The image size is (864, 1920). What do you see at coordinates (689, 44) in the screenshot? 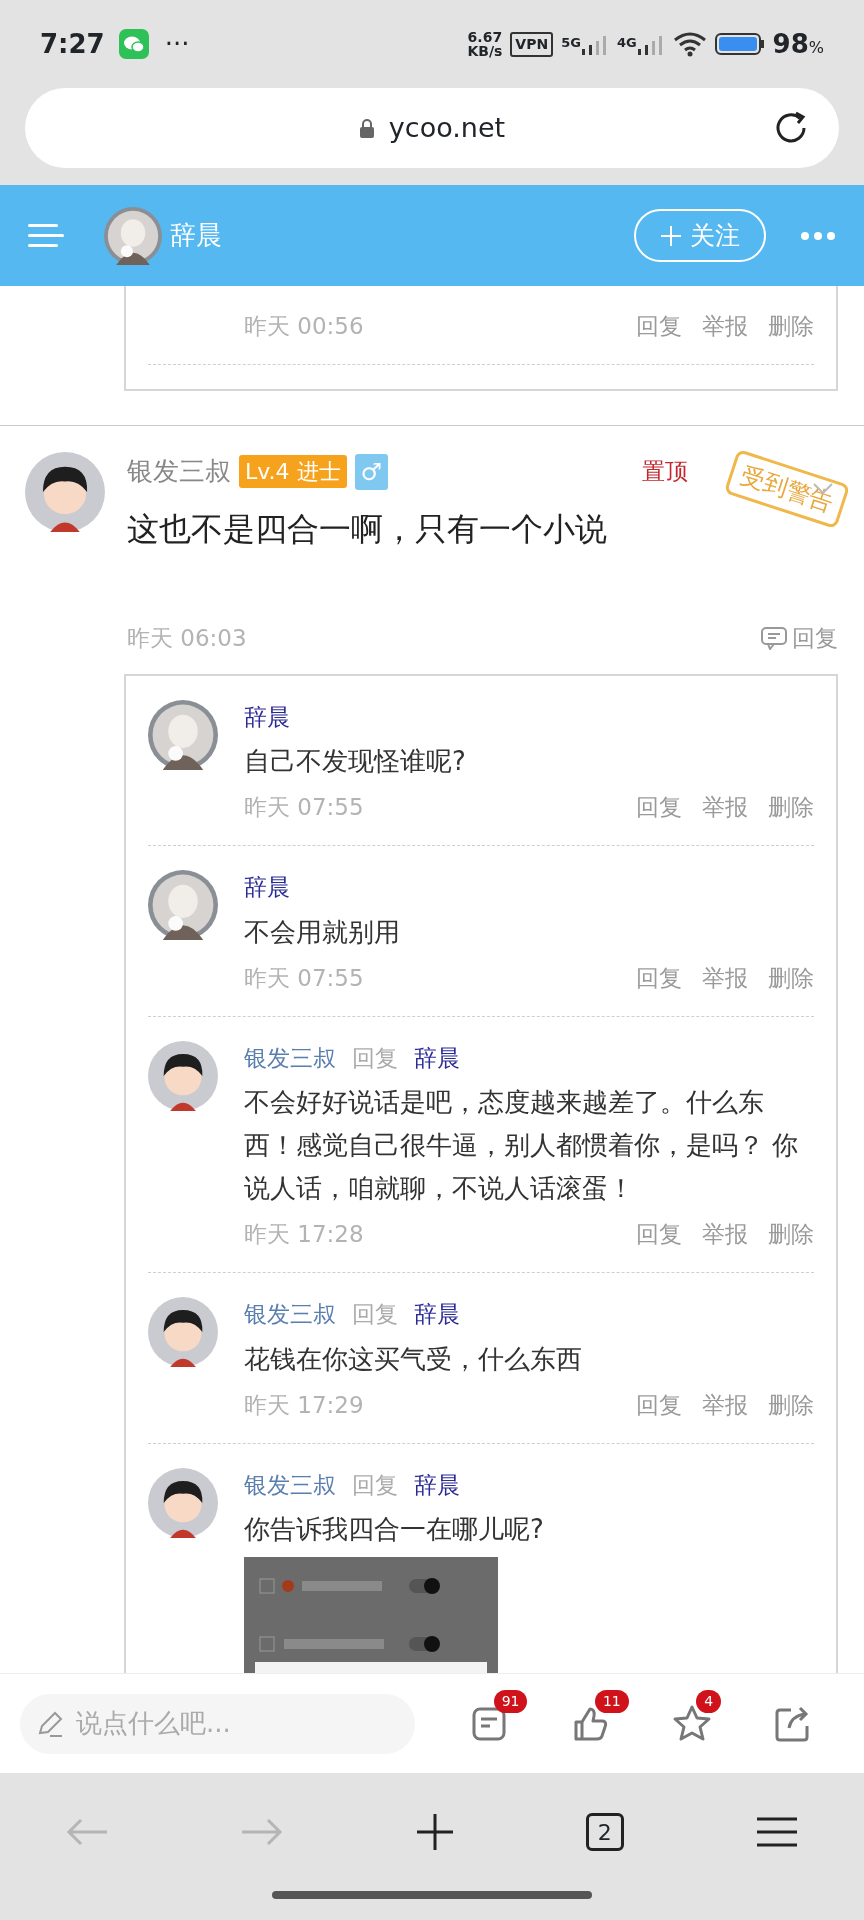
I see `wifi-icon` at bounding box center [689, 44].